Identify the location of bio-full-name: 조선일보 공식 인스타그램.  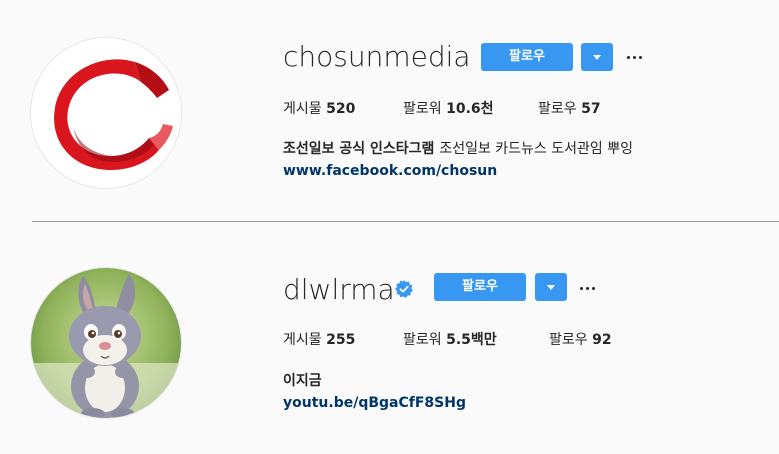
(359, 149).